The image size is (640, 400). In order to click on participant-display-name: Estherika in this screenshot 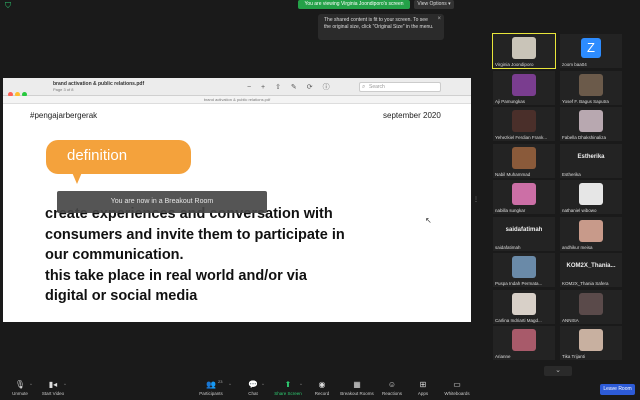, I will do `click(591, 156)`.